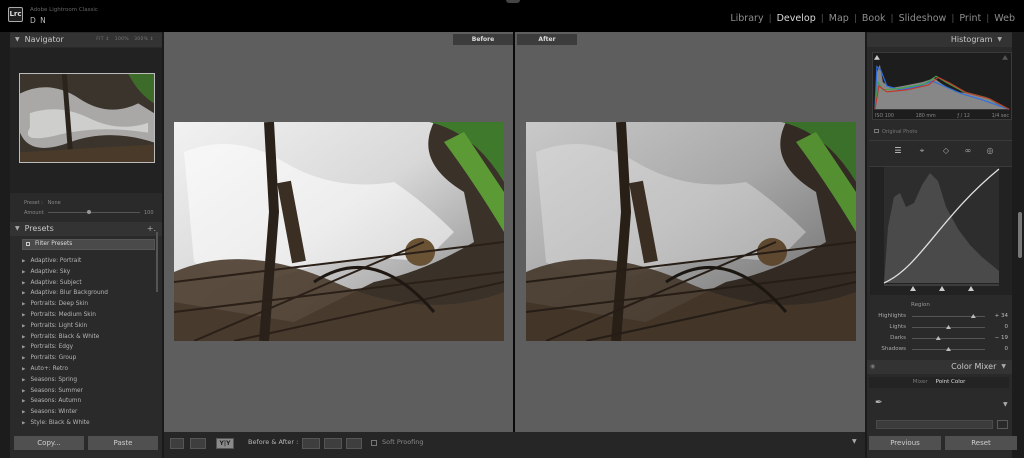 Image resolution: width=1024 pixels, height=458 pixels. Describe the element at coordinates (53, 358) in the screenshot. I see `preset-item-label: Portraits: Group` at that location.